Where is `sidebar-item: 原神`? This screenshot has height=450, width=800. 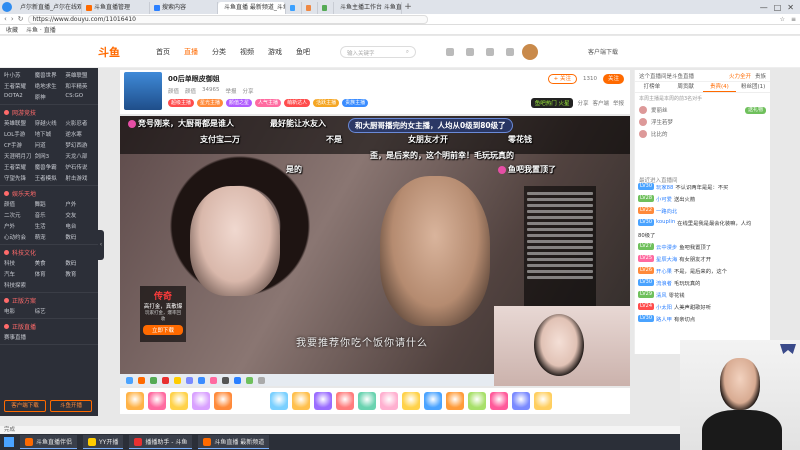 sidebar-item: 原神 is located at coordinates (49, 97).